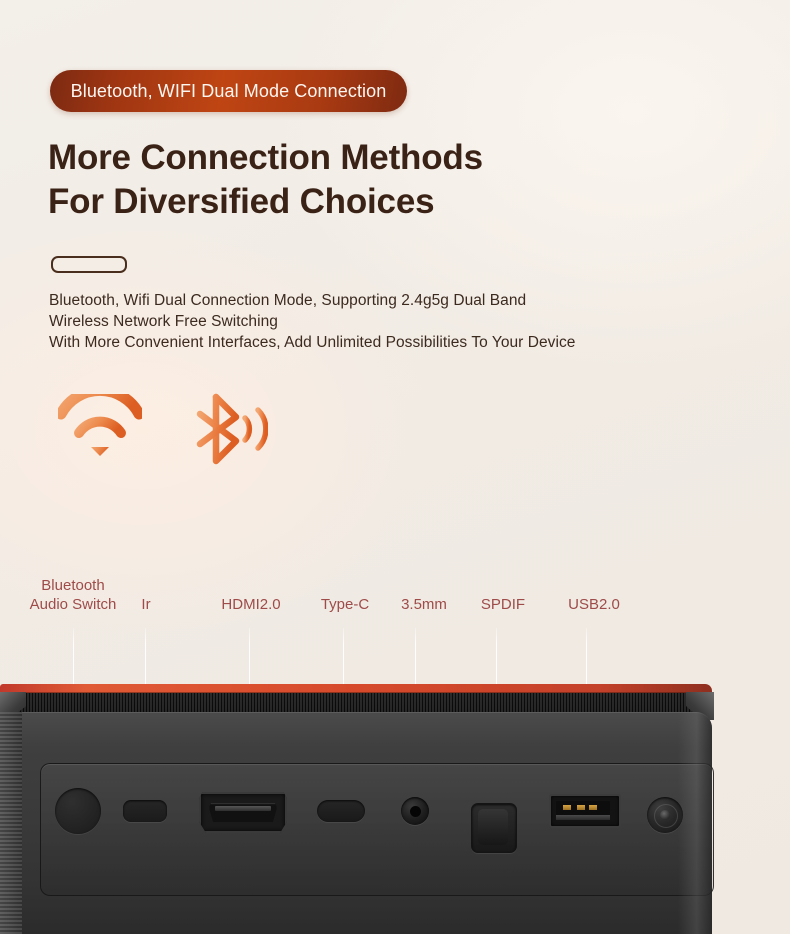 Image resolution: width=790 pixels, height=934 pixels. Describe the element at coordinates (146, 604) in the screenshot. I see `port-label-ir: Ir` at that location.